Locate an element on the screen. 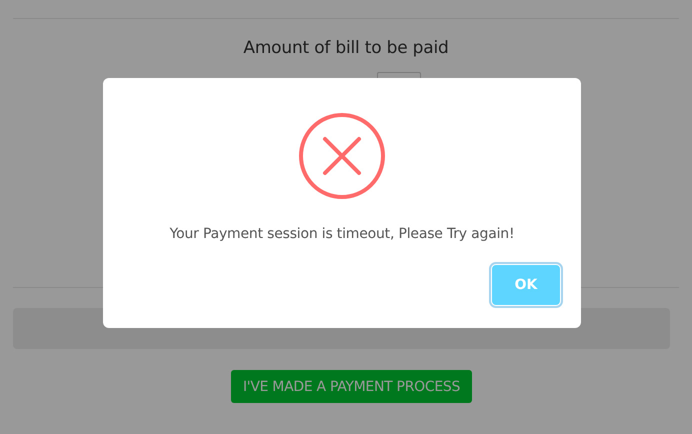  bill-heading: Amount of bill to be paid is located at coordinates (346, 48).